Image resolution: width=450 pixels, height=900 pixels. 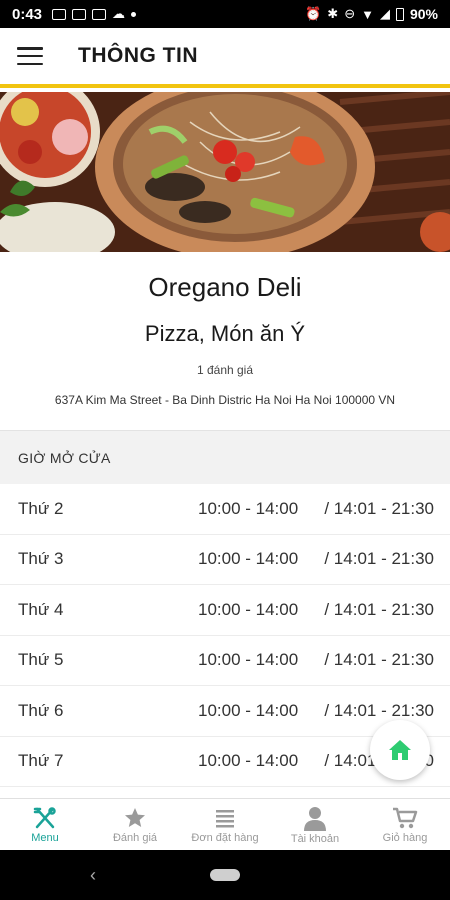 I want to click on more-notifications-icon, so click(x=134, y=14).